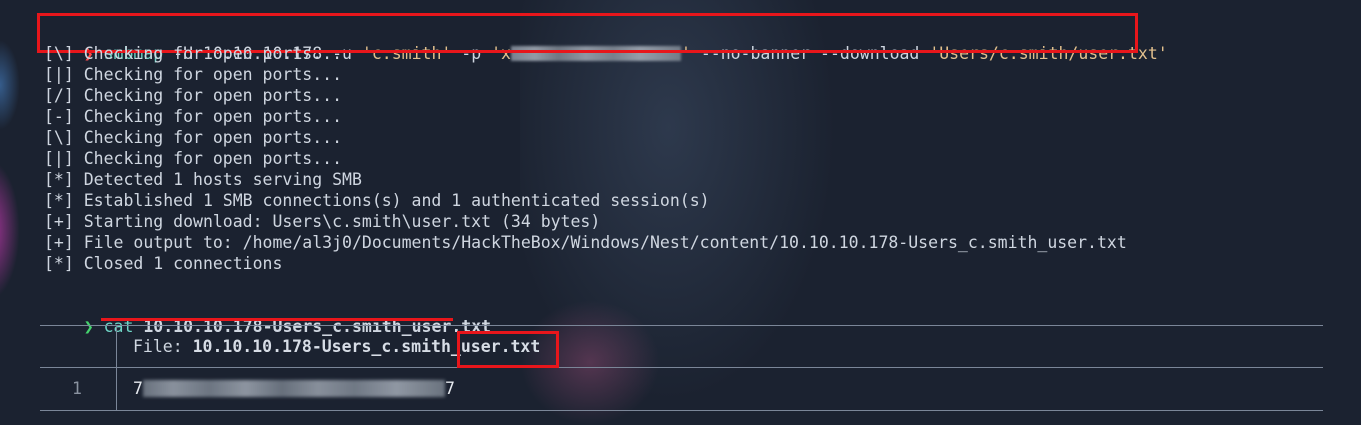  Describe the element at coordinates (681, 367) in the screenshot. I see `bat-border-middle` at that location.